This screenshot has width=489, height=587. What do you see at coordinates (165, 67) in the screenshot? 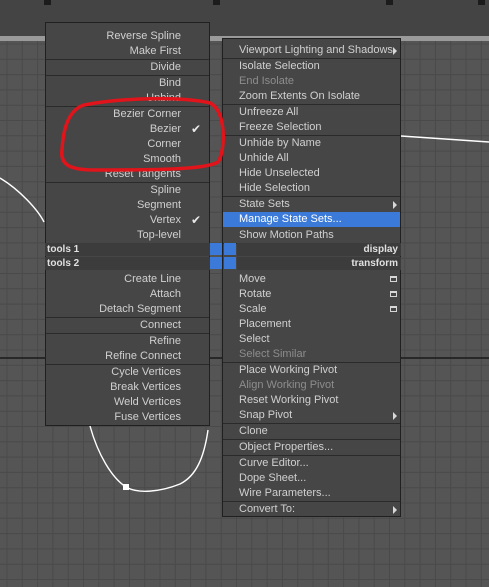
I see `menu-item-divide: Divide` at bounding box center [165, 67].